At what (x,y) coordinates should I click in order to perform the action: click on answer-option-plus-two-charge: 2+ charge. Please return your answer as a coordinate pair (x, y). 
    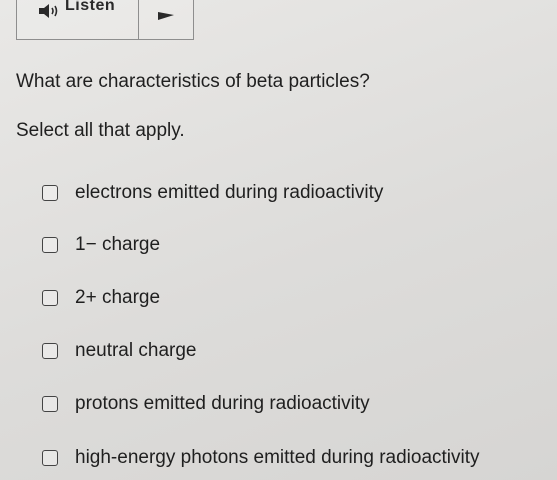
    Looking at the image, I should click on (101, 298).